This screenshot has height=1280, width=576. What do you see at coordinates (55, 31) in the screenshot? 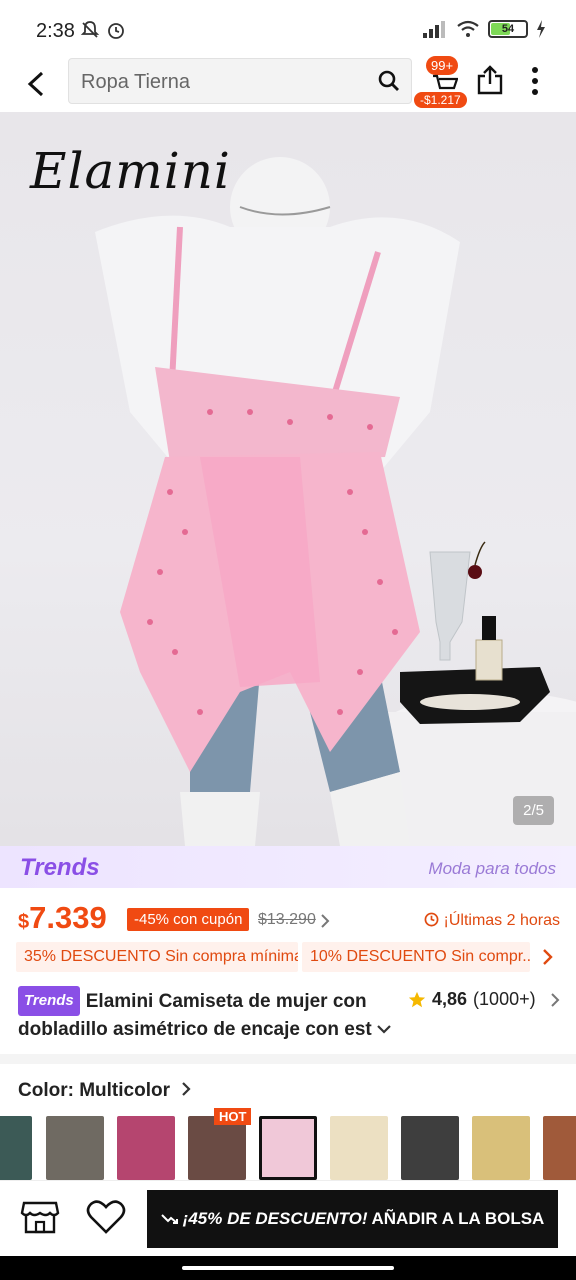
I see `status-time: 2:38` at bounding box center [55, 31].